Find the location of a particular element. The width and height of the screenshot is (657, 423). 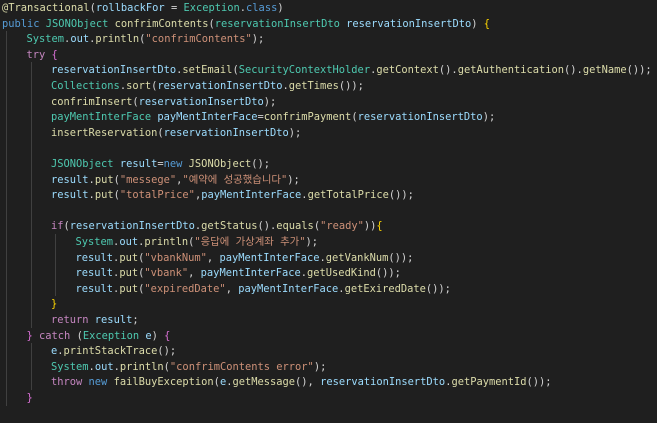

code-token: return is located at coordinates (73, 320).